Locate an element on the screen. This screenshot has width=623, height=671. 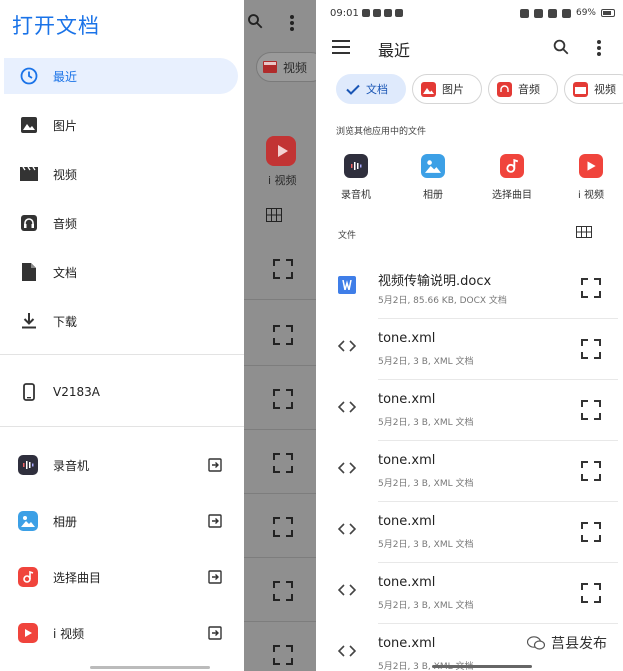
chip-audio: 音频 is located at coordinates (523, 89).